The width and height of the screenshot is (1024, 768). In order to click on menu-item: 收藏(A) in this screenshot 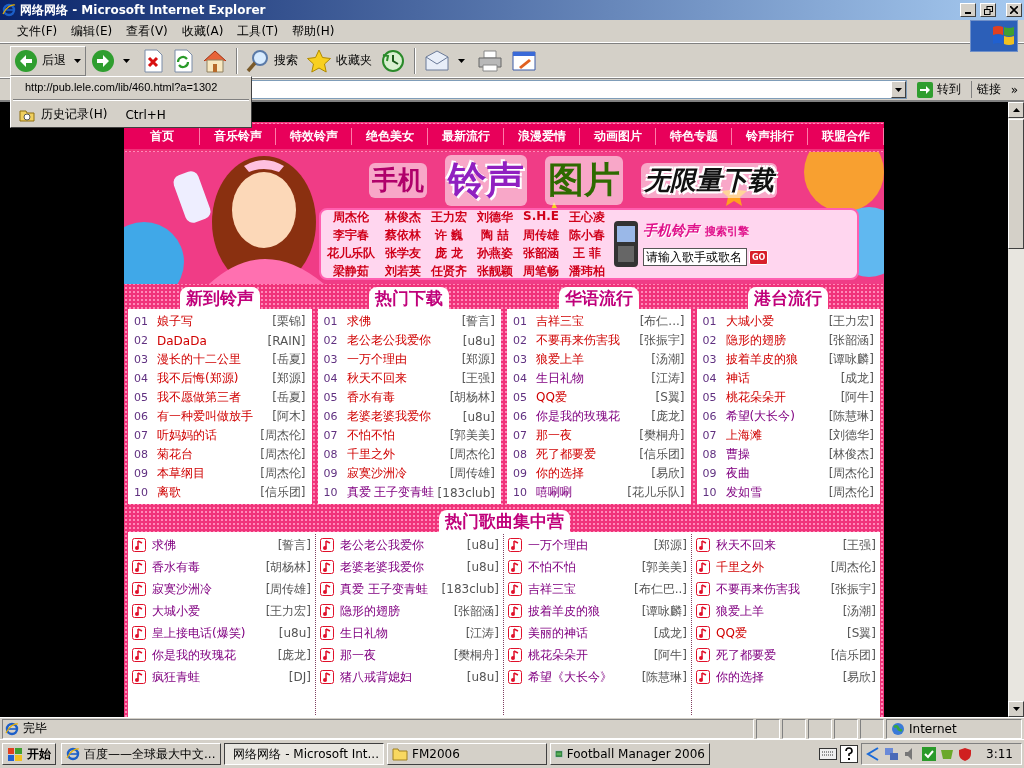, I will do `click(202, 31)`.